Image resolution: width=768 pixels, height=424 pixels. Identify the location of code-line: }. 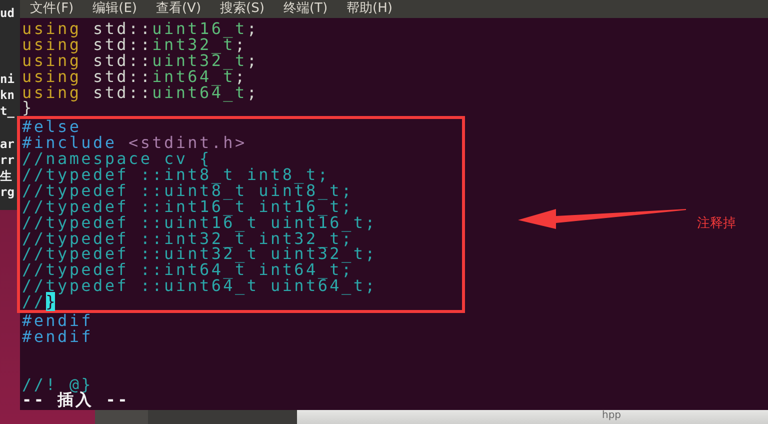
(28, 108).